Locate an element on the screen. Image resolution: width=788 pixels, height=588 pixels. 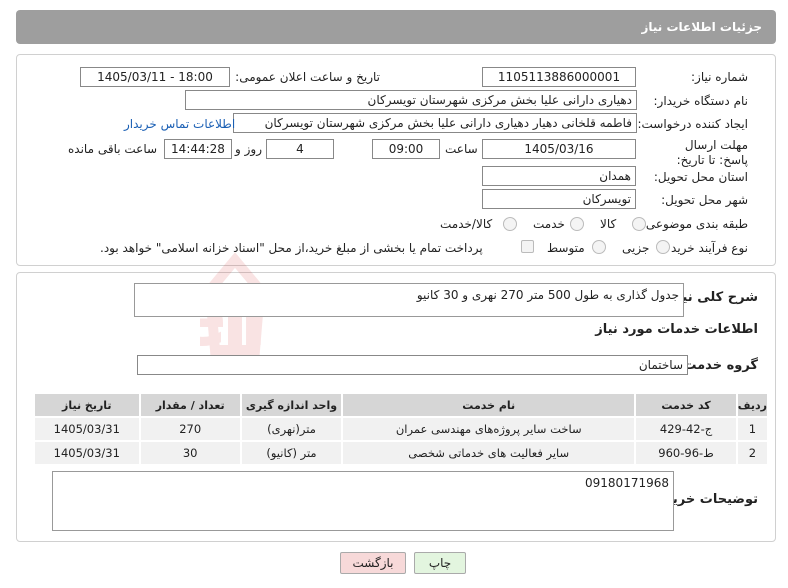
province-label: استان محل تحویل: is located at coordinates (700, 177).